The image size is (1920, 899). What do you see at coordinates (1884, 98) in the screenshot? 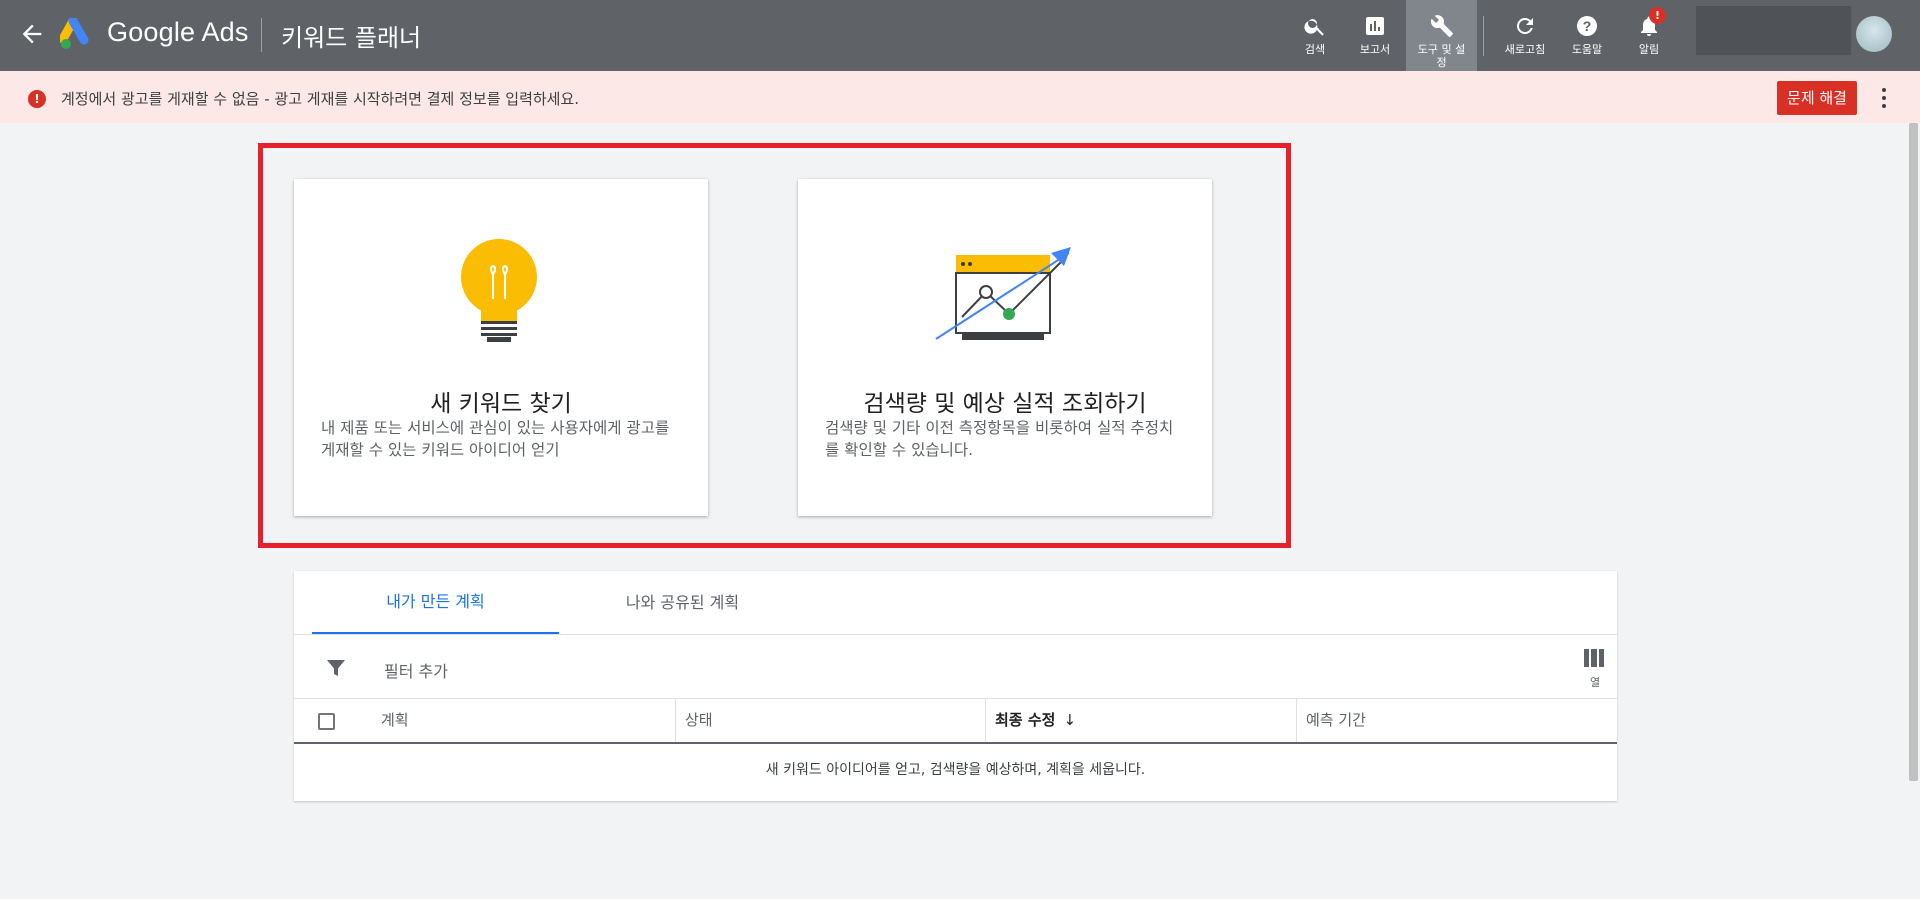
I see `more-options-icon` at bounding box center [1884, 98].